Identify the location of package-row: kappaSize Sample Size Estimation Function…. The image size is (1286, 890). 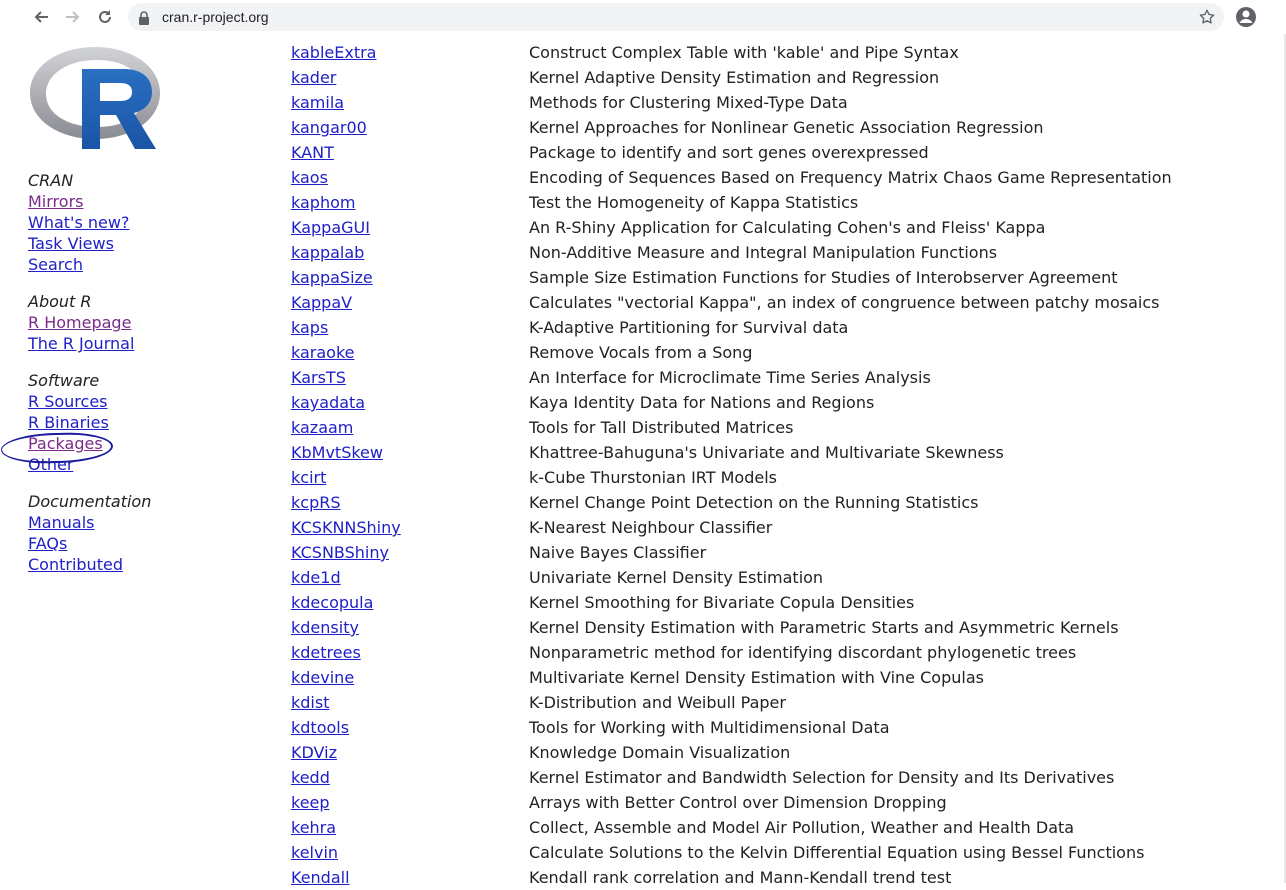
(781, 277).